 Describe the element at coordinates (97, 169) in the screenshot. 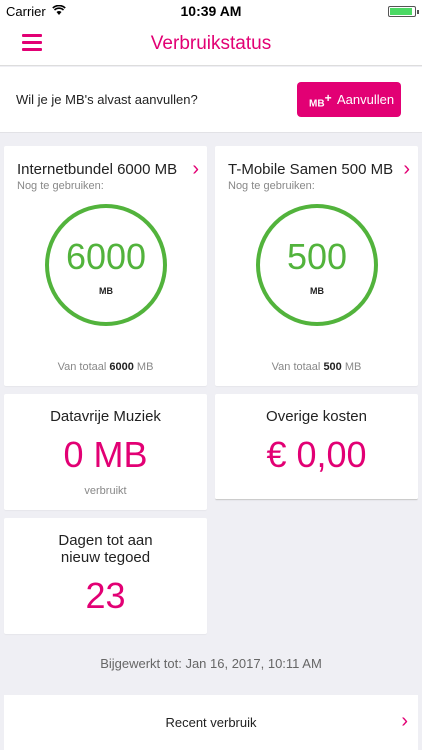

I see `bundle-title: Internetbundel 6000 MB` at that location.